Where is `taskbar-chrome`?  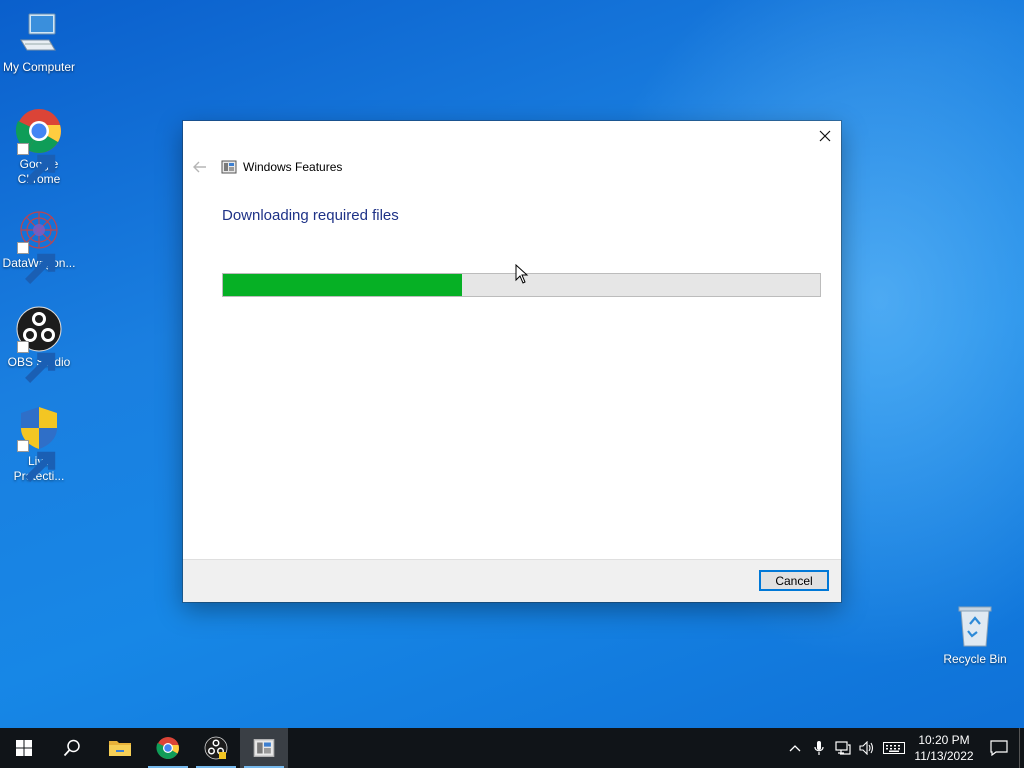 taskbar-chrome is located at coordinates (168, 748).